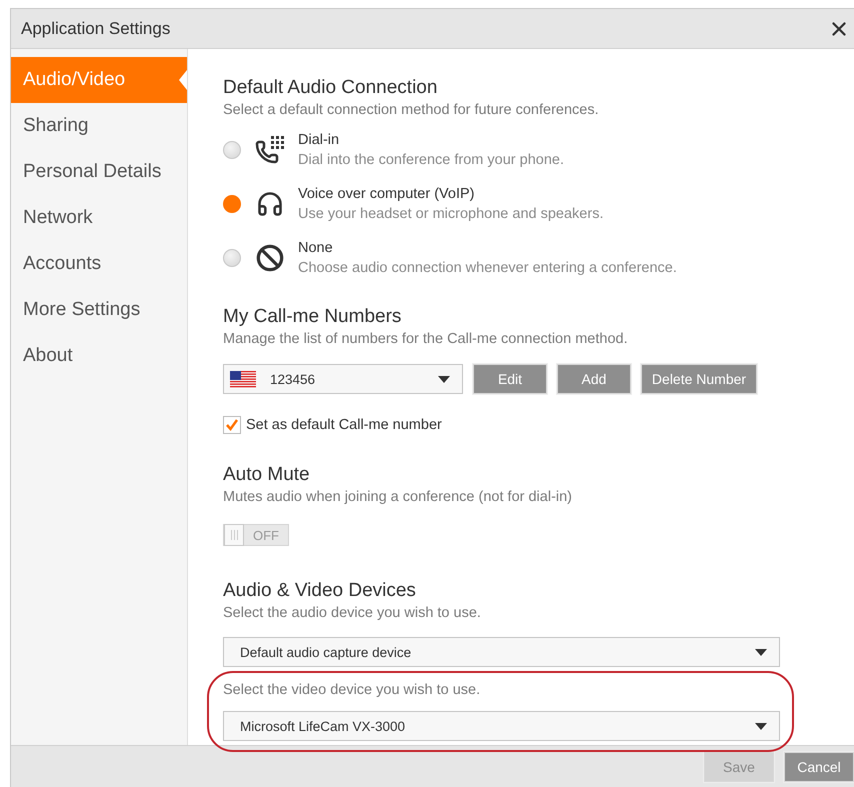  What do you see at coordinates (431, 160) in the screenshot?
I see `option-description: Dial into the conference from your phone.` at bounding box center [431, 160].